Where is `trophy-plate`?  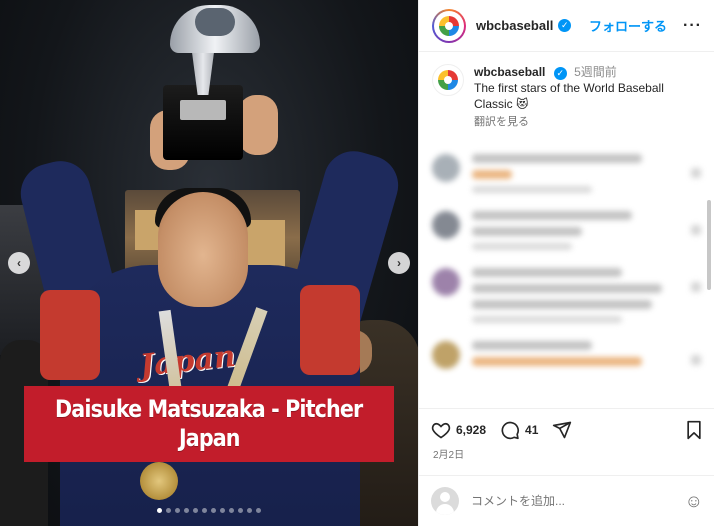
trophy-plate is located at coordinates (203, 110).